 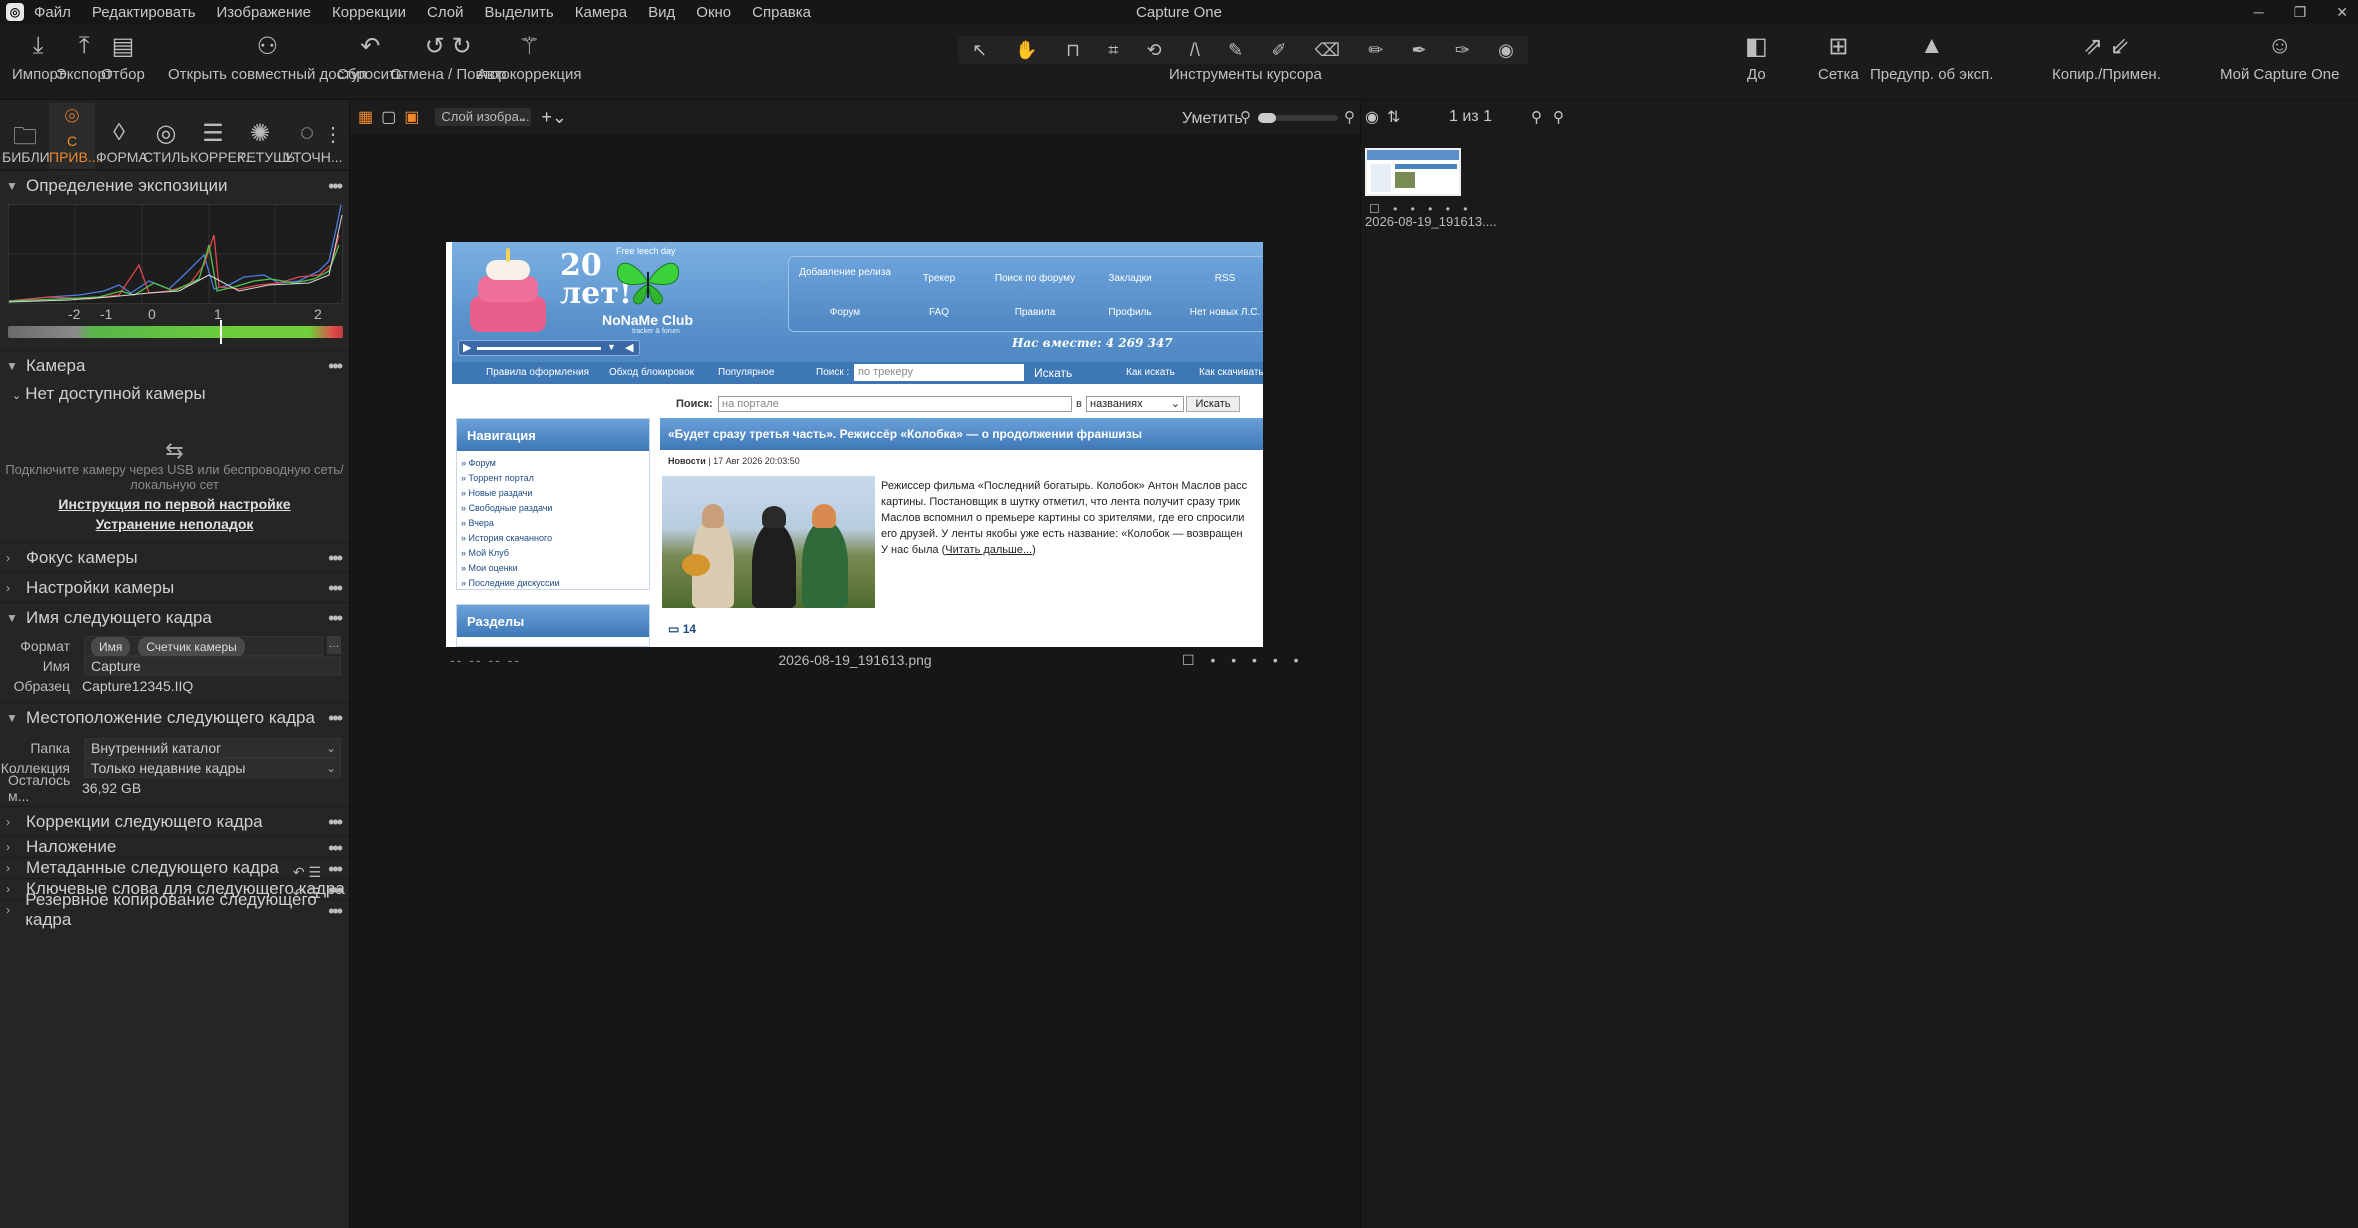 What do you see at coordinates (52, 12) in the screenshot?
I see `menu-file: Файл` at bounding box center [52, 12].